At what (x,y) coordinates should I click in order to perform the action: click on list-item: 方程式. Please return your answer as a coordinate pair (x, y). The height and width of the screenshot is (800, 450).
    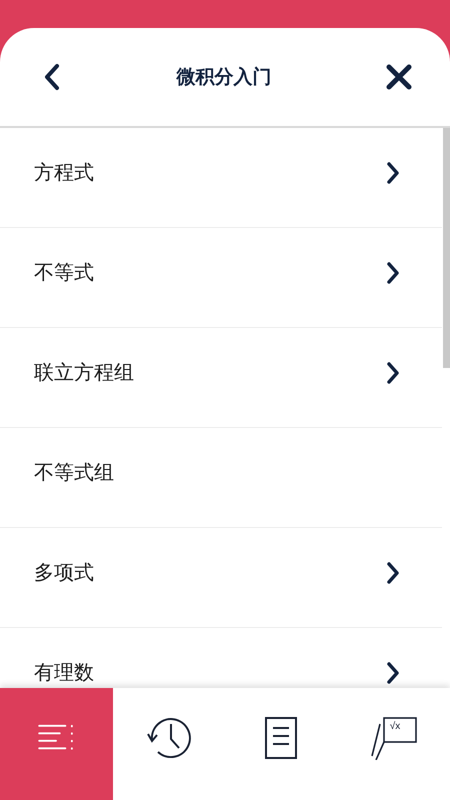
    Looking at the image, I should click on (221, 178).